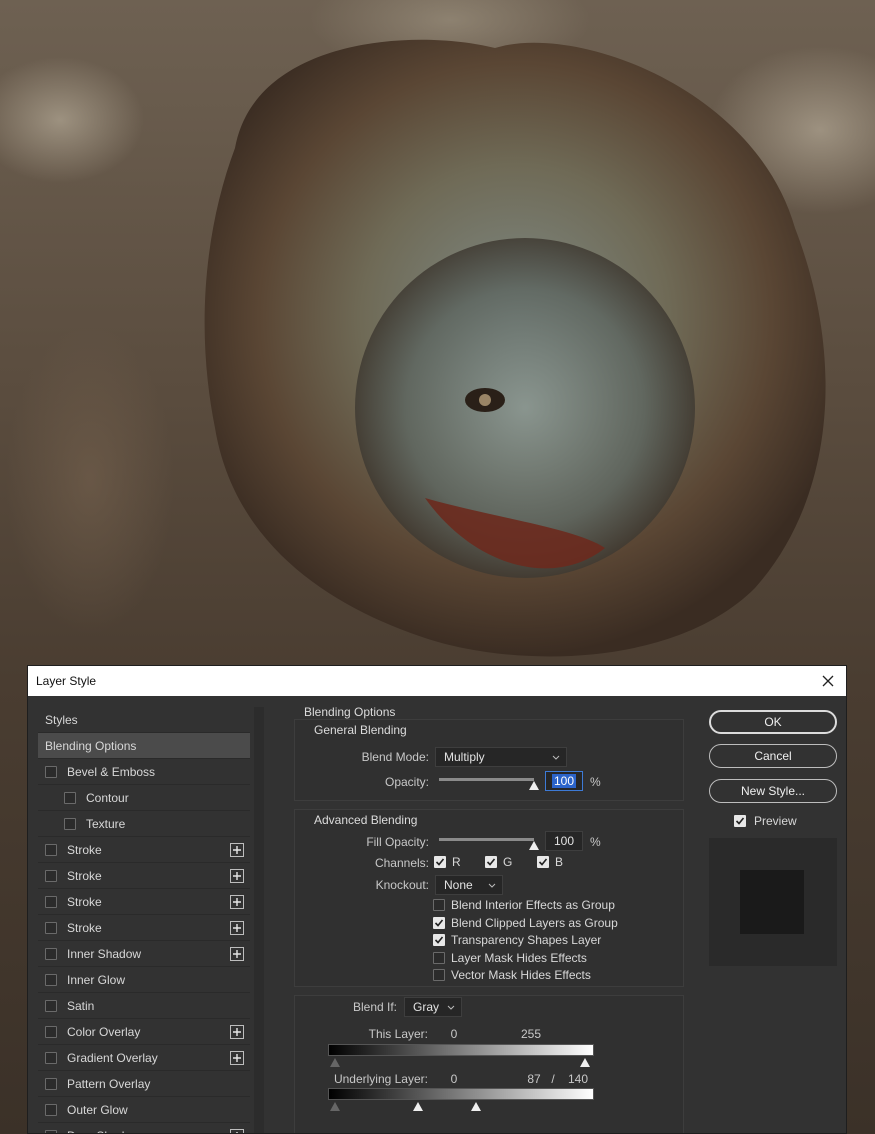 This screenshot has width=875, height=1134. I want to click on underlying-split-b-slider, so click(476, 1106).